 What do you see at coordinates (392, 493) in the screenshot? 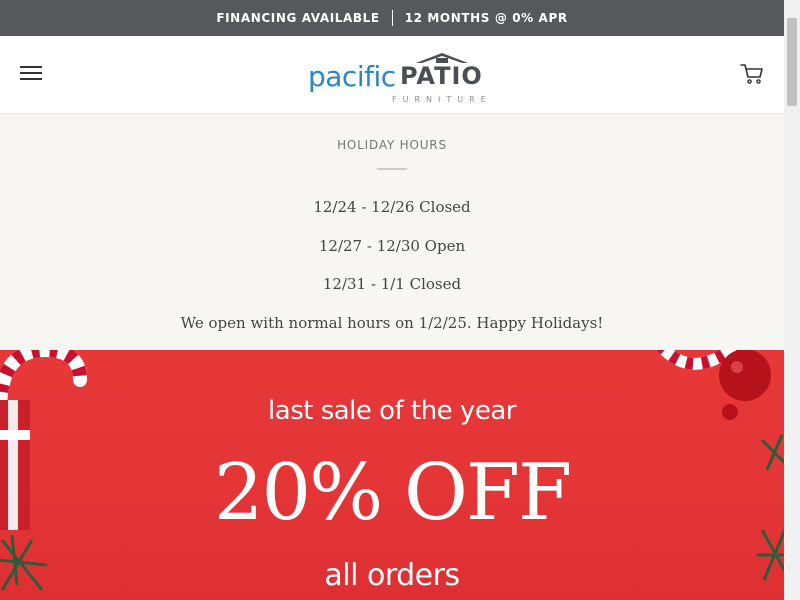
I see `promo-discount: 20% OFF` at bounding box center [392, 493].